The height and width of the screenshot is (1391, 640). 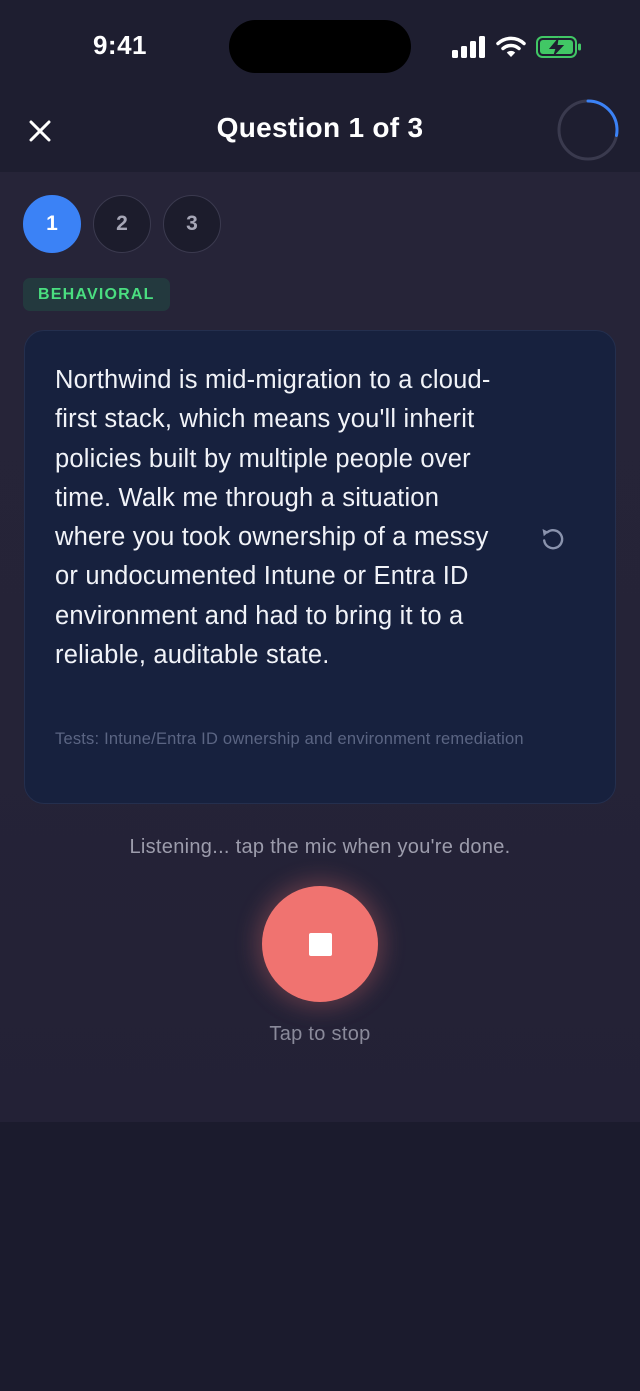 What do you see at coordinates (320, 127) in the screenshot?
I see `page-title: Question 1 of 3` at bounding box center [320, 127].